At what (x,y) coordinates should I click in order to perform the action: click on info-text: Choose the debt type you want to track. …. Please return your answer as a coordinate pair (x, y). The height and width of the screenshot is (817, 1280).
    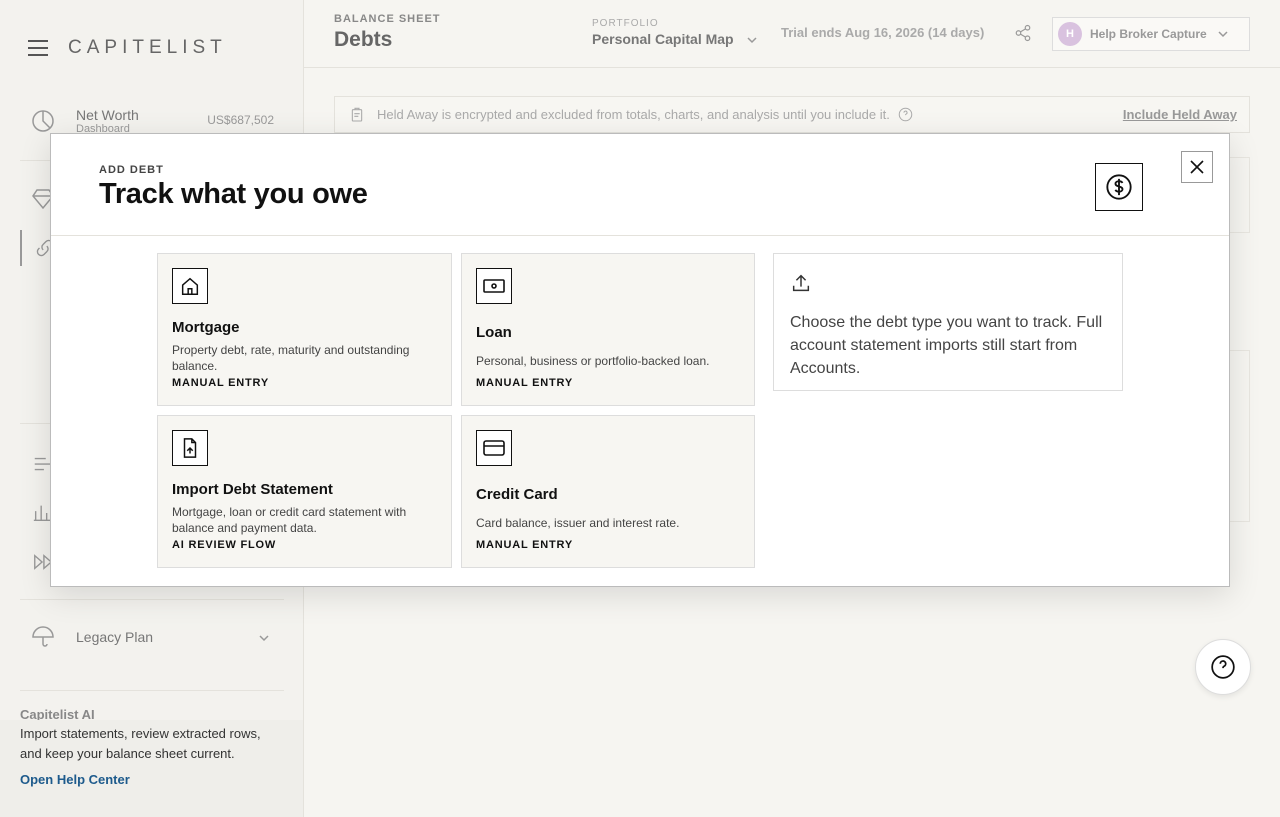
    Looking at the image, I should click on (946, 345).